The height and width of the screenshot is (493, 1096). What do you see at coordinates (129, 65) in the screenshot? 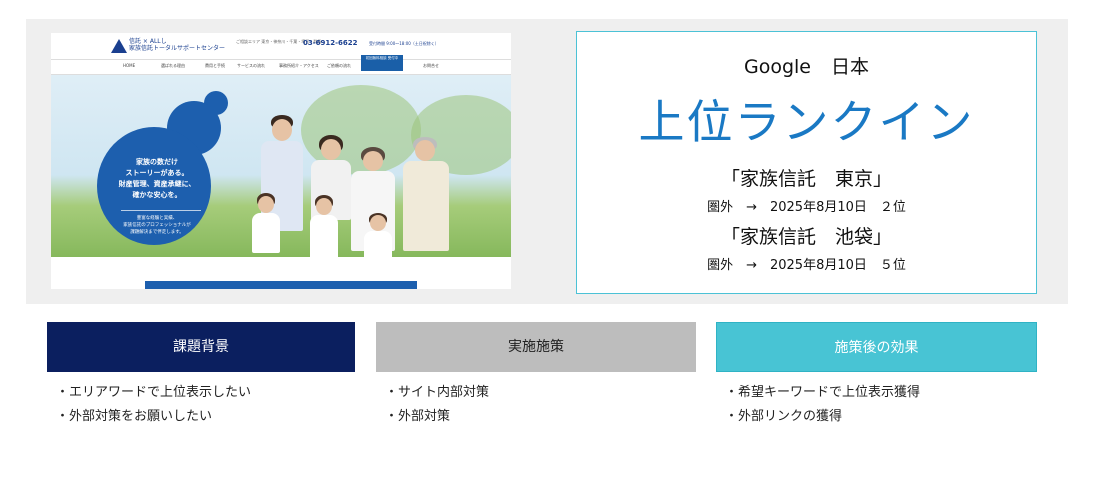
I see `nav-item-home: HOME` at bounding box center [129, 65].